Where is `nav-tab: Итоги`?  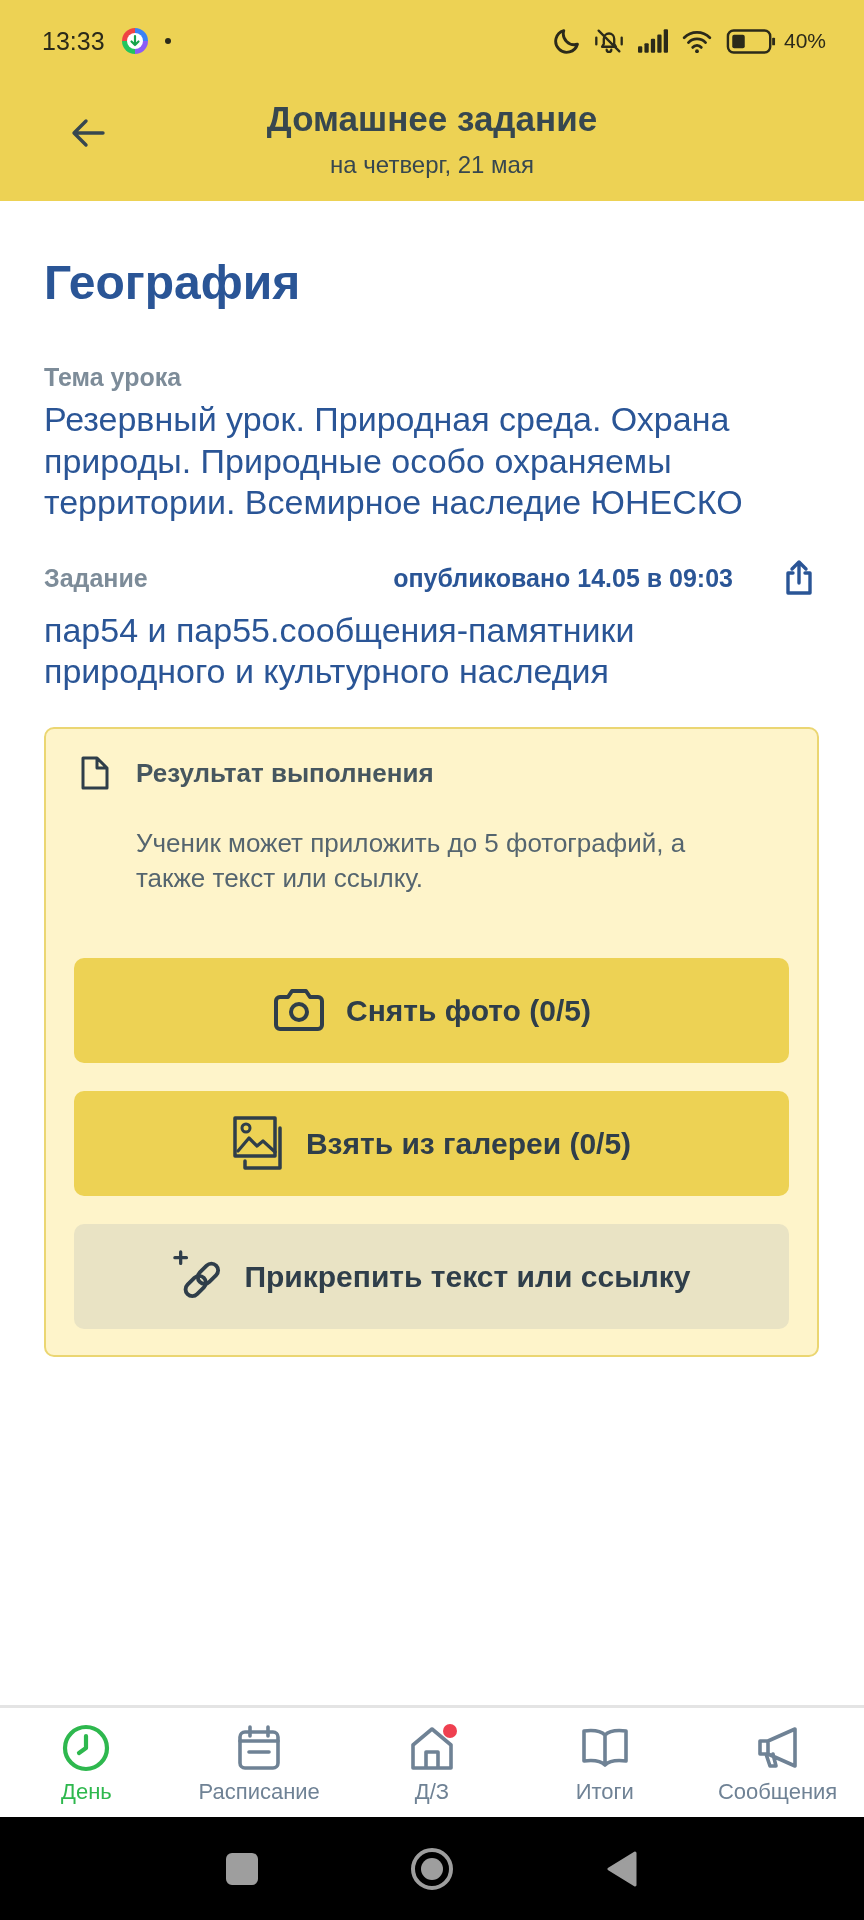
nav-tab: Итоги is located at coordinates (605, 1762).